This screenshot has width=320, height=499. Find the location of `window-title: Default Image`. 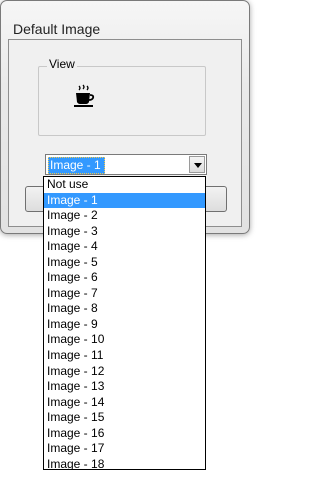

window-title: Default Image is located at coordinates (57, 29).